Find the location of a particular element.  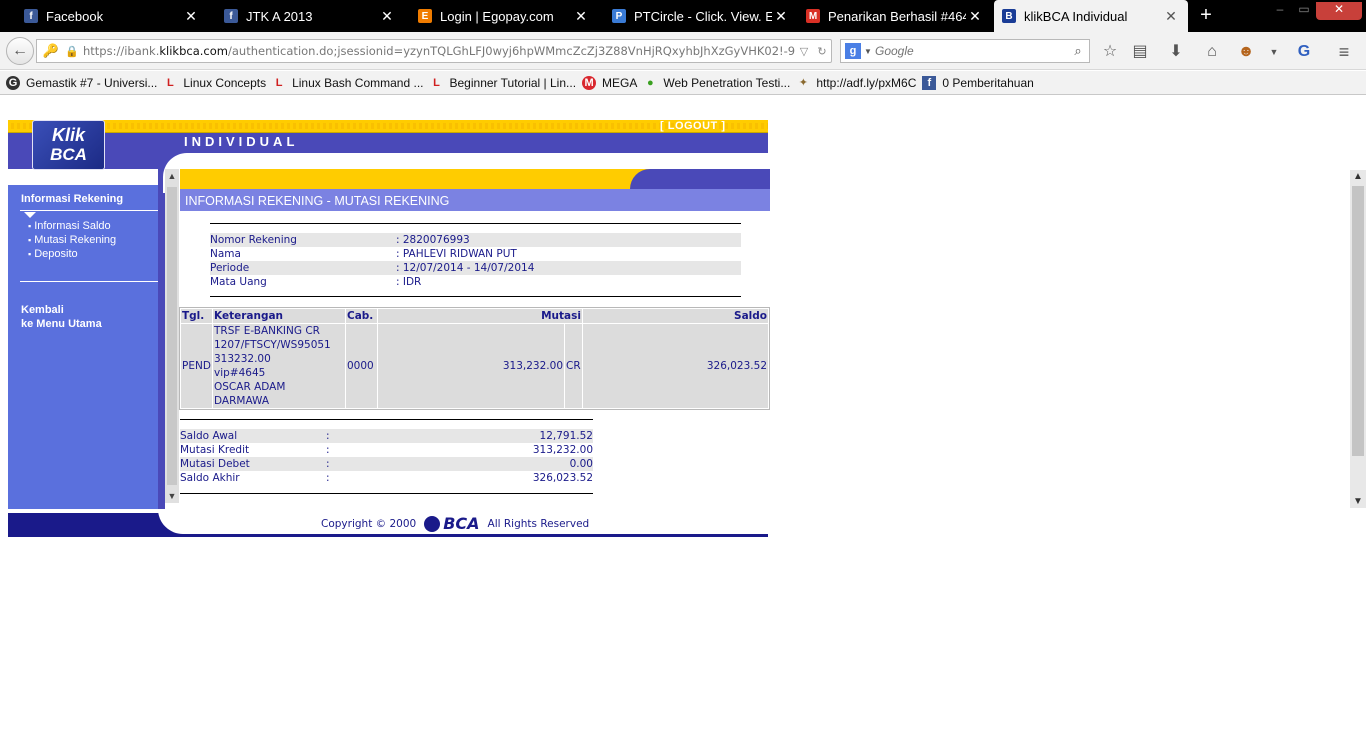

bookmark-linux-concepts: L Linux Concepts is located at coordinates (214, 83).